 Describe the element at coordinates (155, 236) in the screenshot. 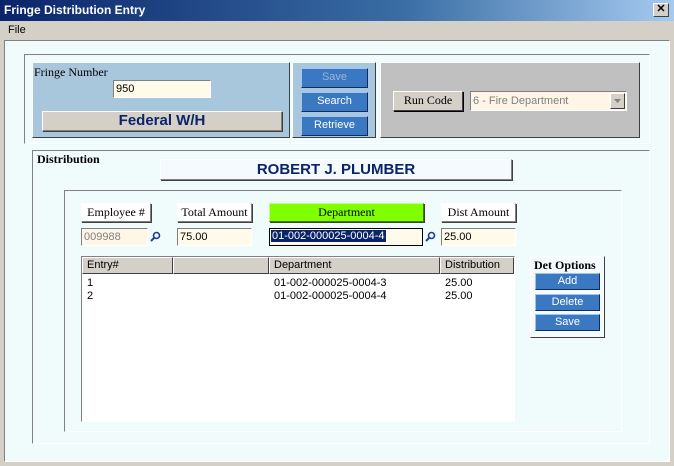

I see `employee-search-icon` at that location.